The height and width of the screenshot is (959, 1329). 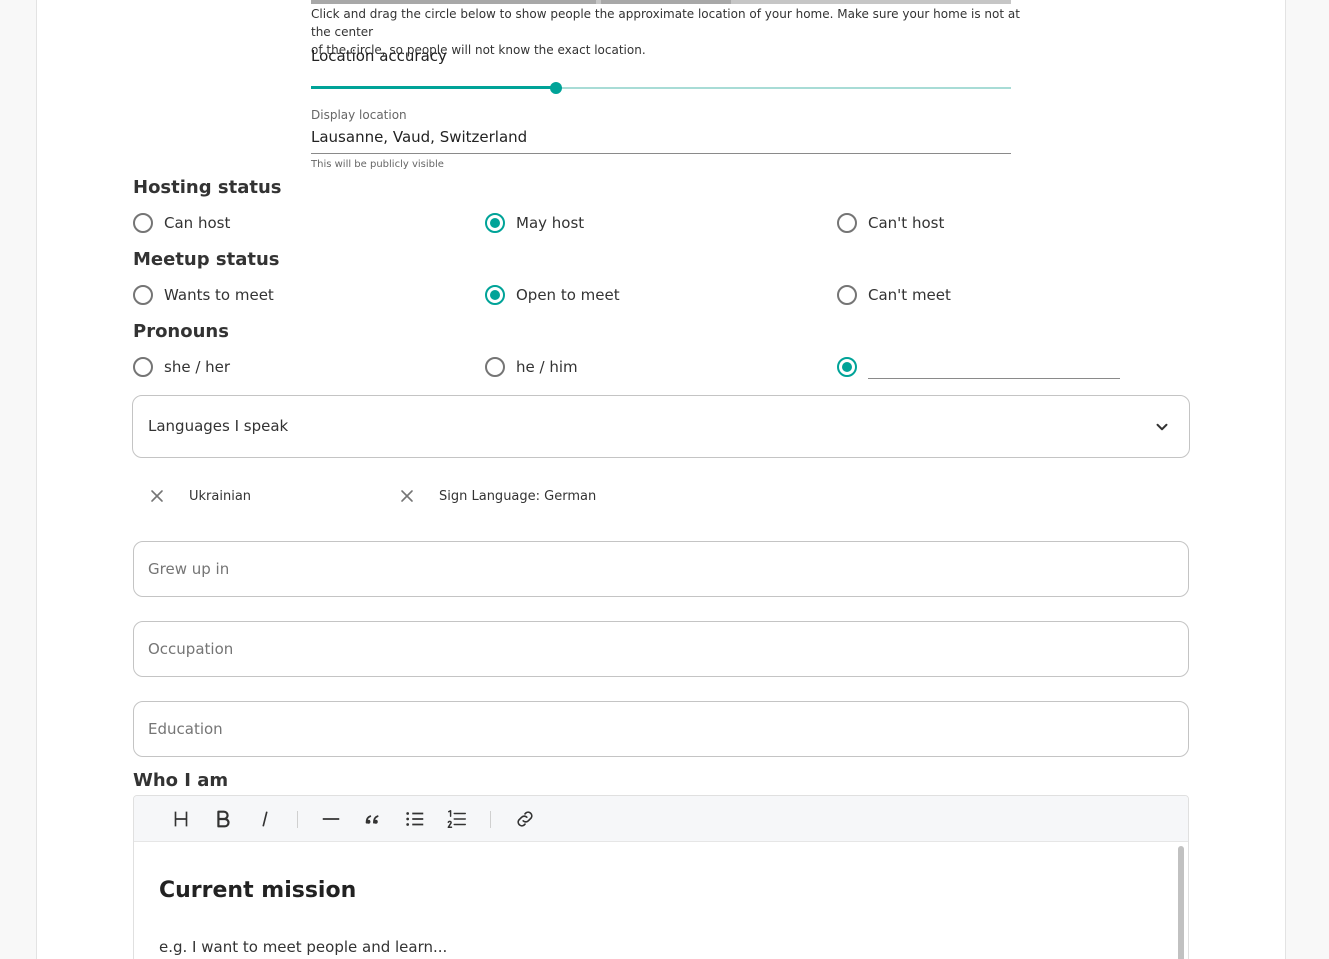 I want to click on location-accuracy-slider, so click(x=661, y=88).